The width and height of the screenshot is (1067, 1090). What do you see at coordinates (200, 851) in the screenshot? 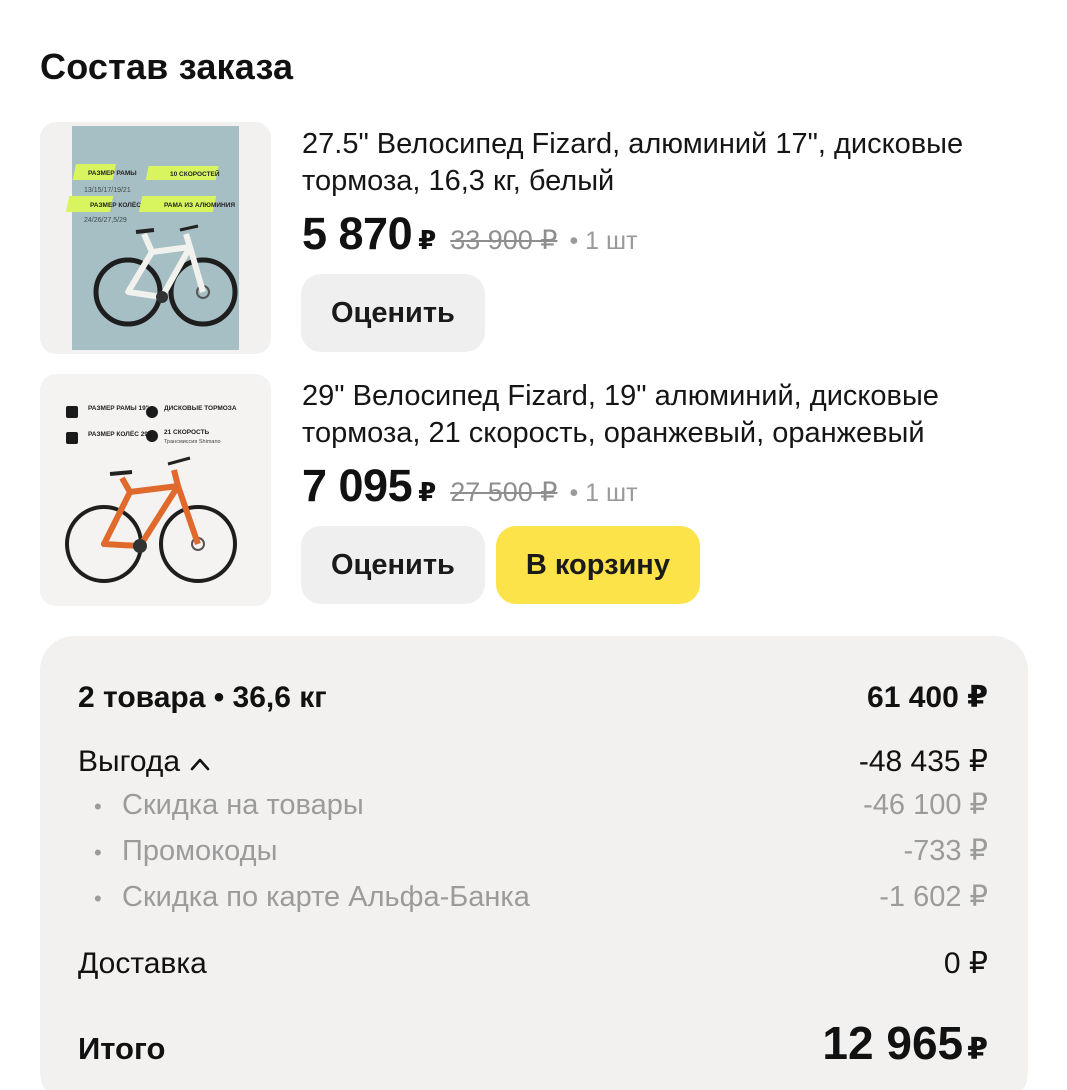
I see `discount-label: Промокоды` at bounding box center [200, 851].